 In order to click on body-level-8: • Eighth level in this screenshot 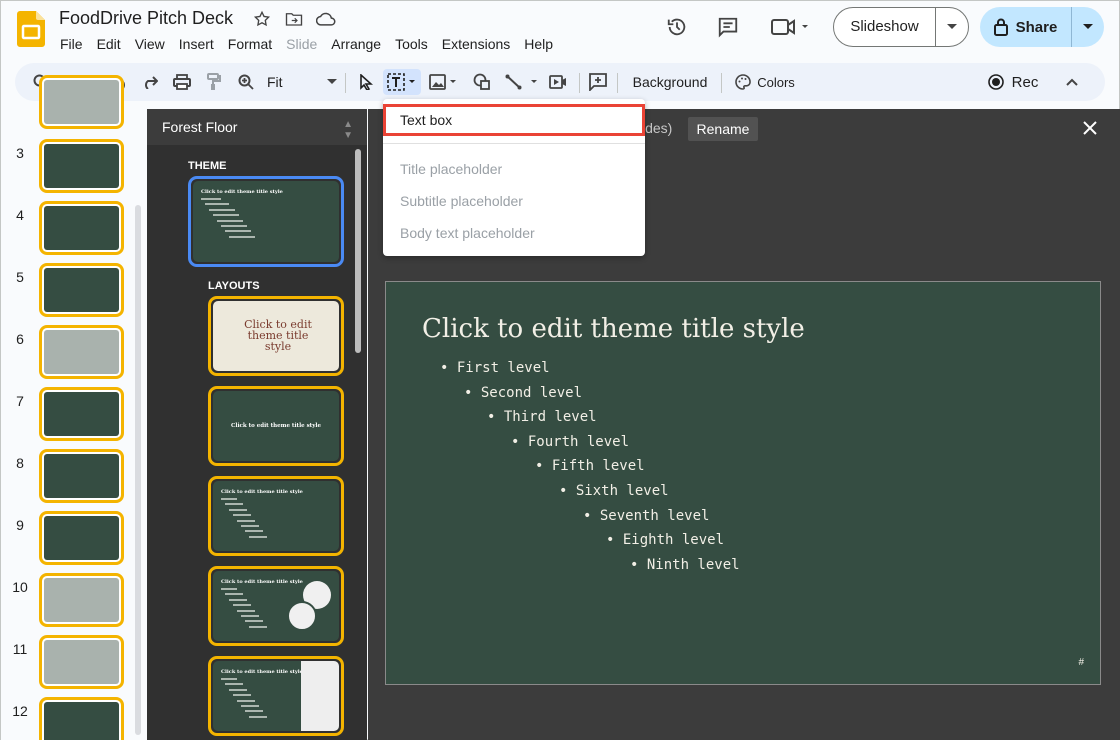, I will do `click(665, 540)`.